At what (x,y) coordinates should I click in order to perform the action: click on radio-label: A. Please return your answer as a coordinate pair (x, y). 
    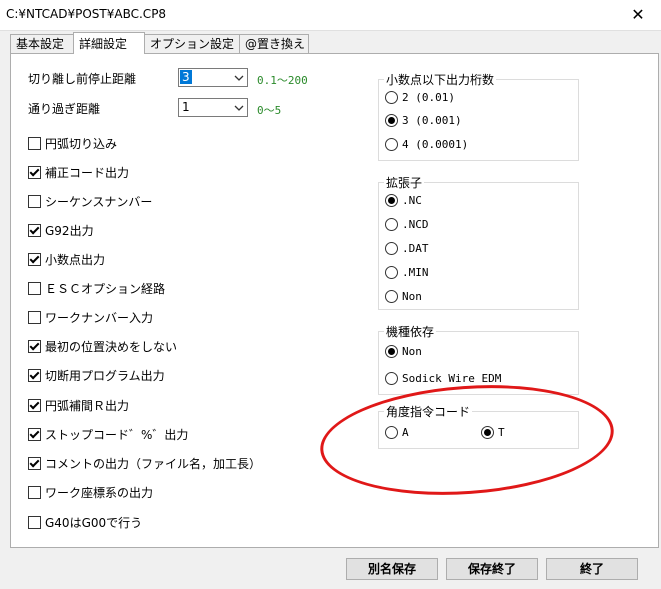
    Looking at the image, I should click on (405, 432).